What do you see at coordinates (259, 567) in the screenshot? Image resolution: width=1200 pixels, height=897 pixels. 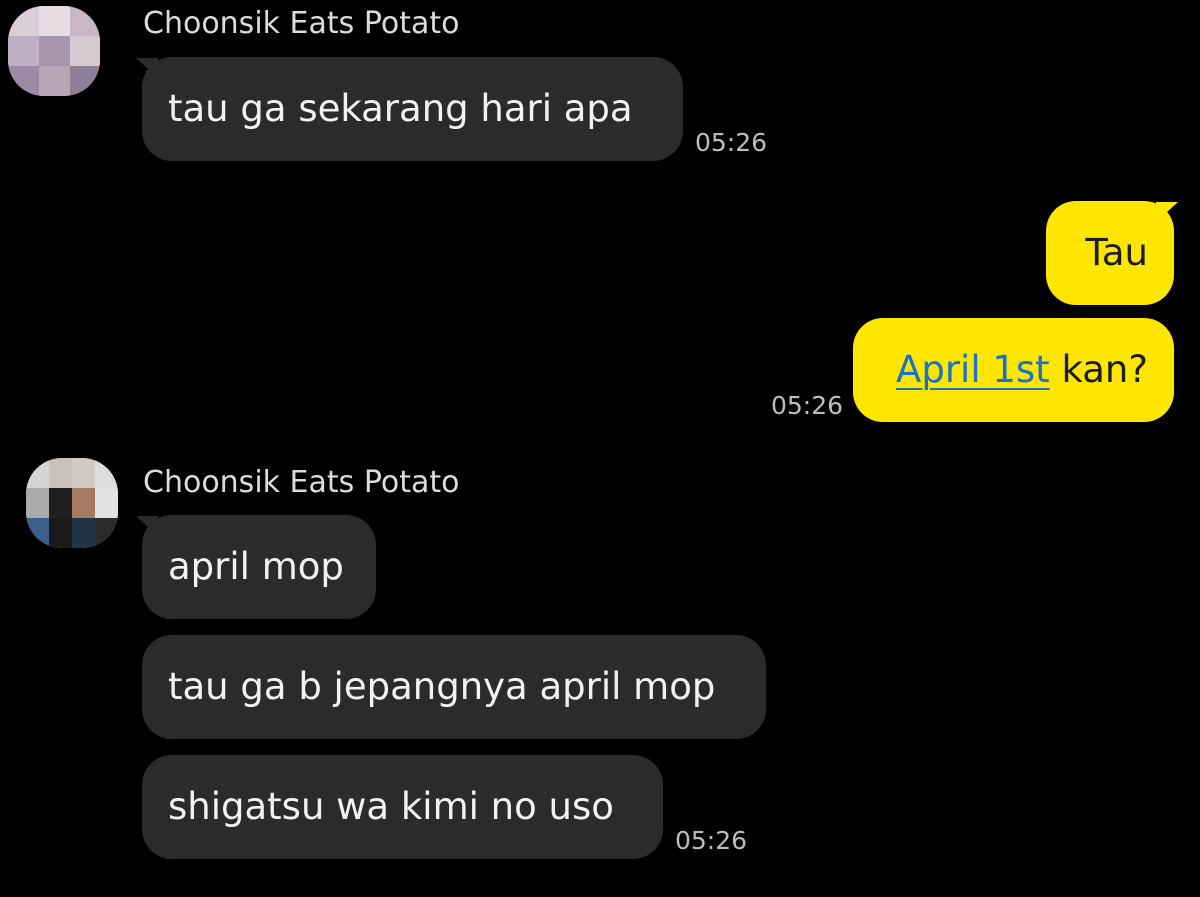 I see `incoming-message-bubble: april mop` at bounding box center [259, 567].